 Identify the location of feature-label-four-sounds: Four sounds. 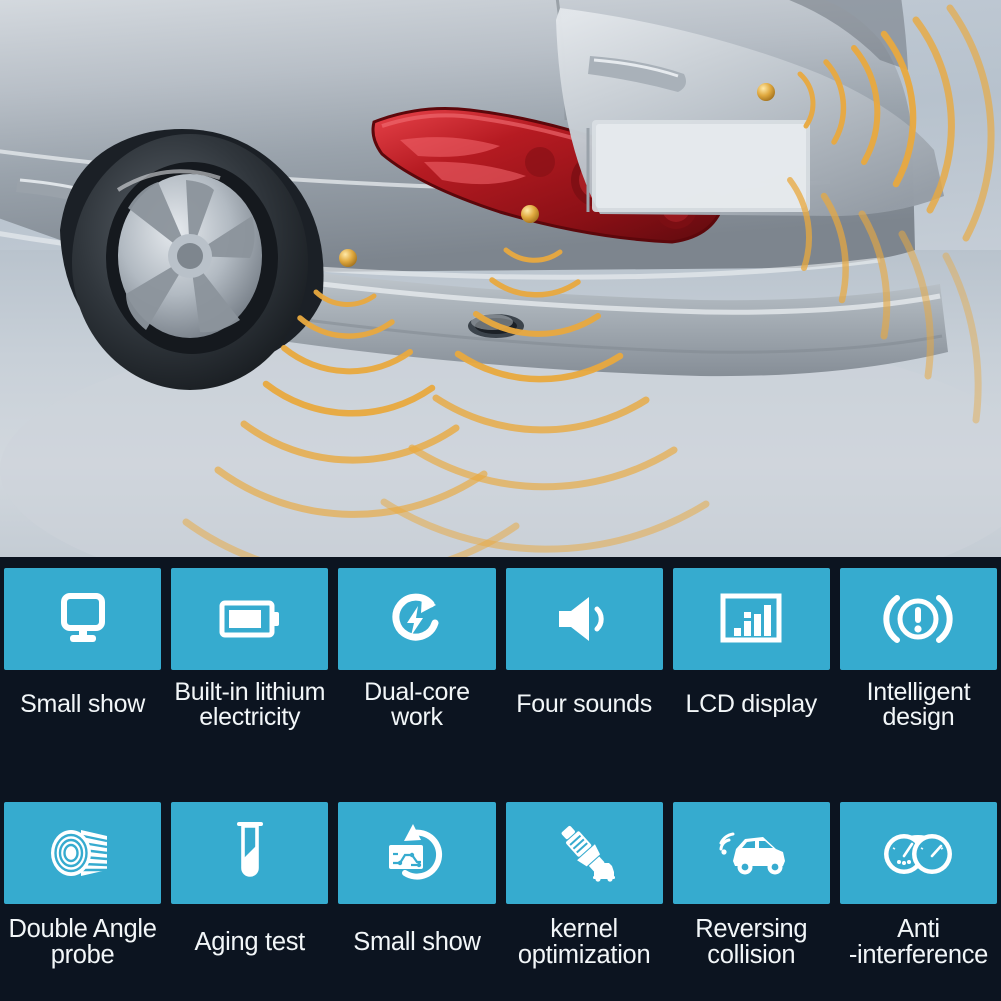
(584, 704).